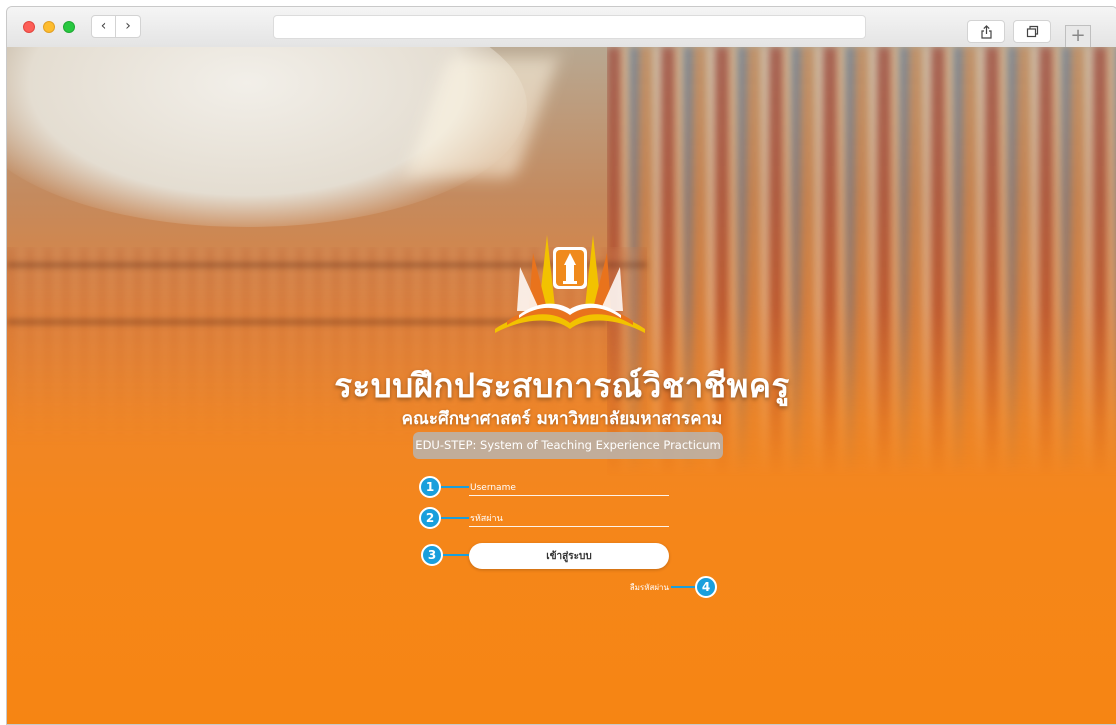 The width and height of the screenshot is (1116, 725). I want to click on new-tab-button: +, so click(1078, 36).